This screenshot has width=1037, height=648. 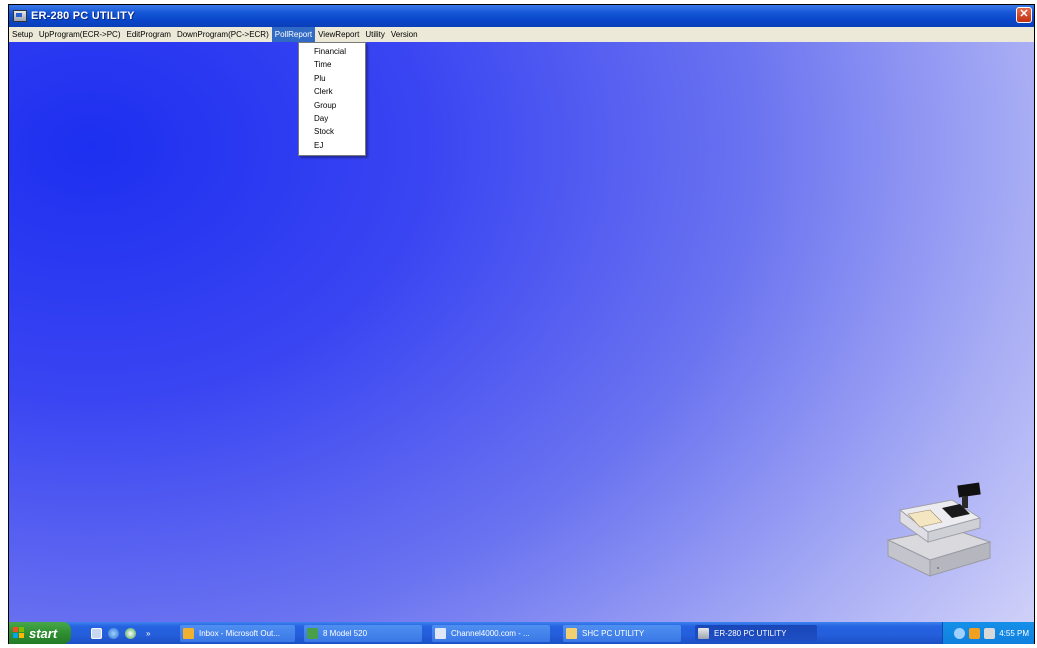 I want to click on cash-register-image, so click(x=939, y=529).